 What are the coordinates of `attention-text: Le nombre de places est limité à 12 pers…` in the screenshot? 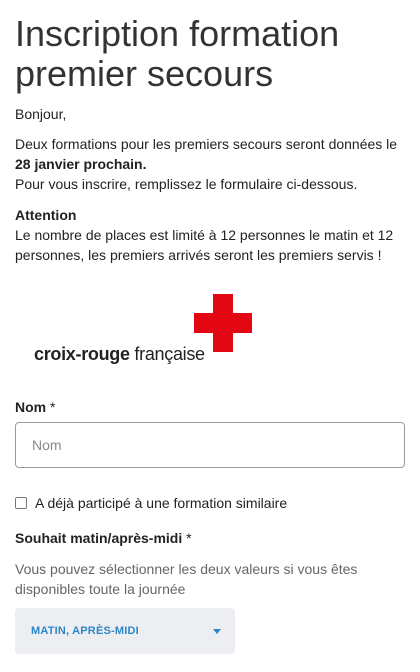 It's located at (204, 245).